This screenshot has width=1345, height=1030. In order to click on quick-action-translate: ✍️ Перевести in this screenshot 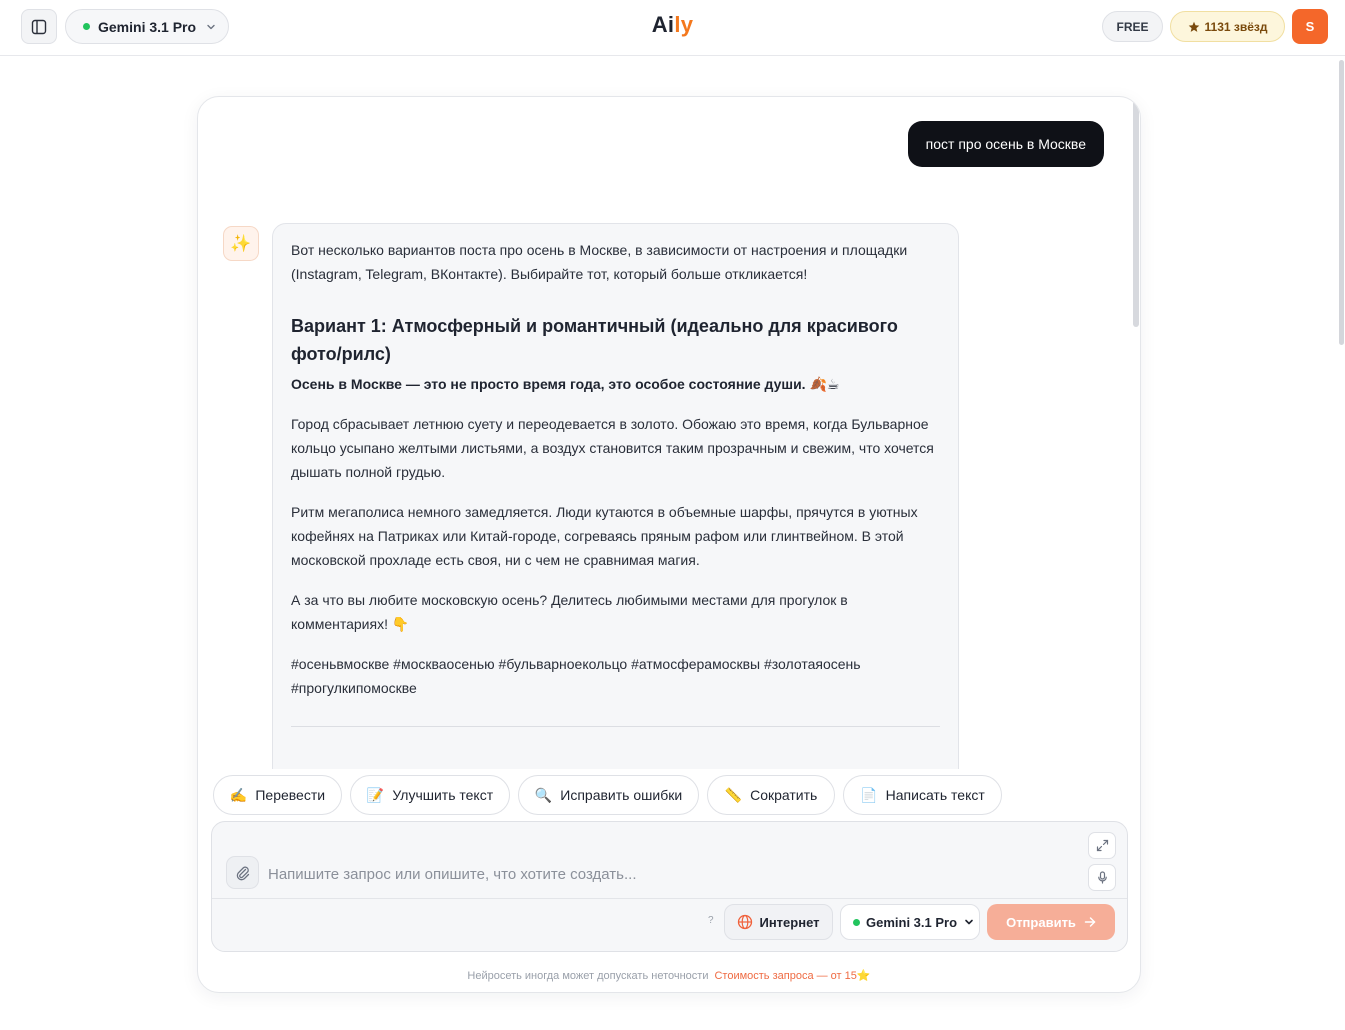, I will do `click(277, 795)`.